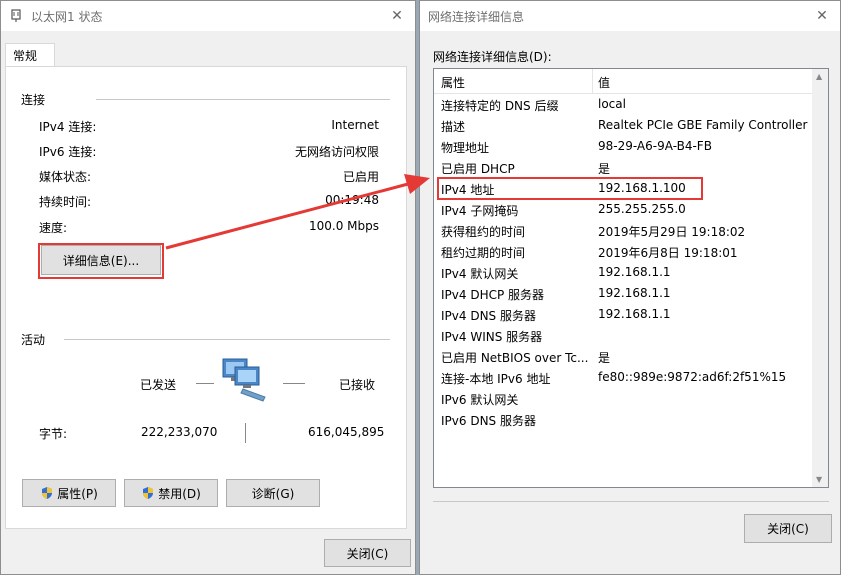 The image size is (841, 575). Describe the element at coordinates (209, 178) in the screenshot. I see `connection-row-media-state: 媒体状态: 已启用` at that location.